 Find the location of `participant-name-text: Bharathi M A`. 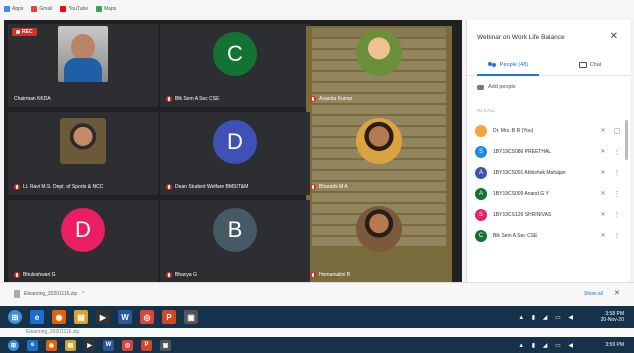

participant-name-text: Bharathi M A is located at coordinates (333, 187).